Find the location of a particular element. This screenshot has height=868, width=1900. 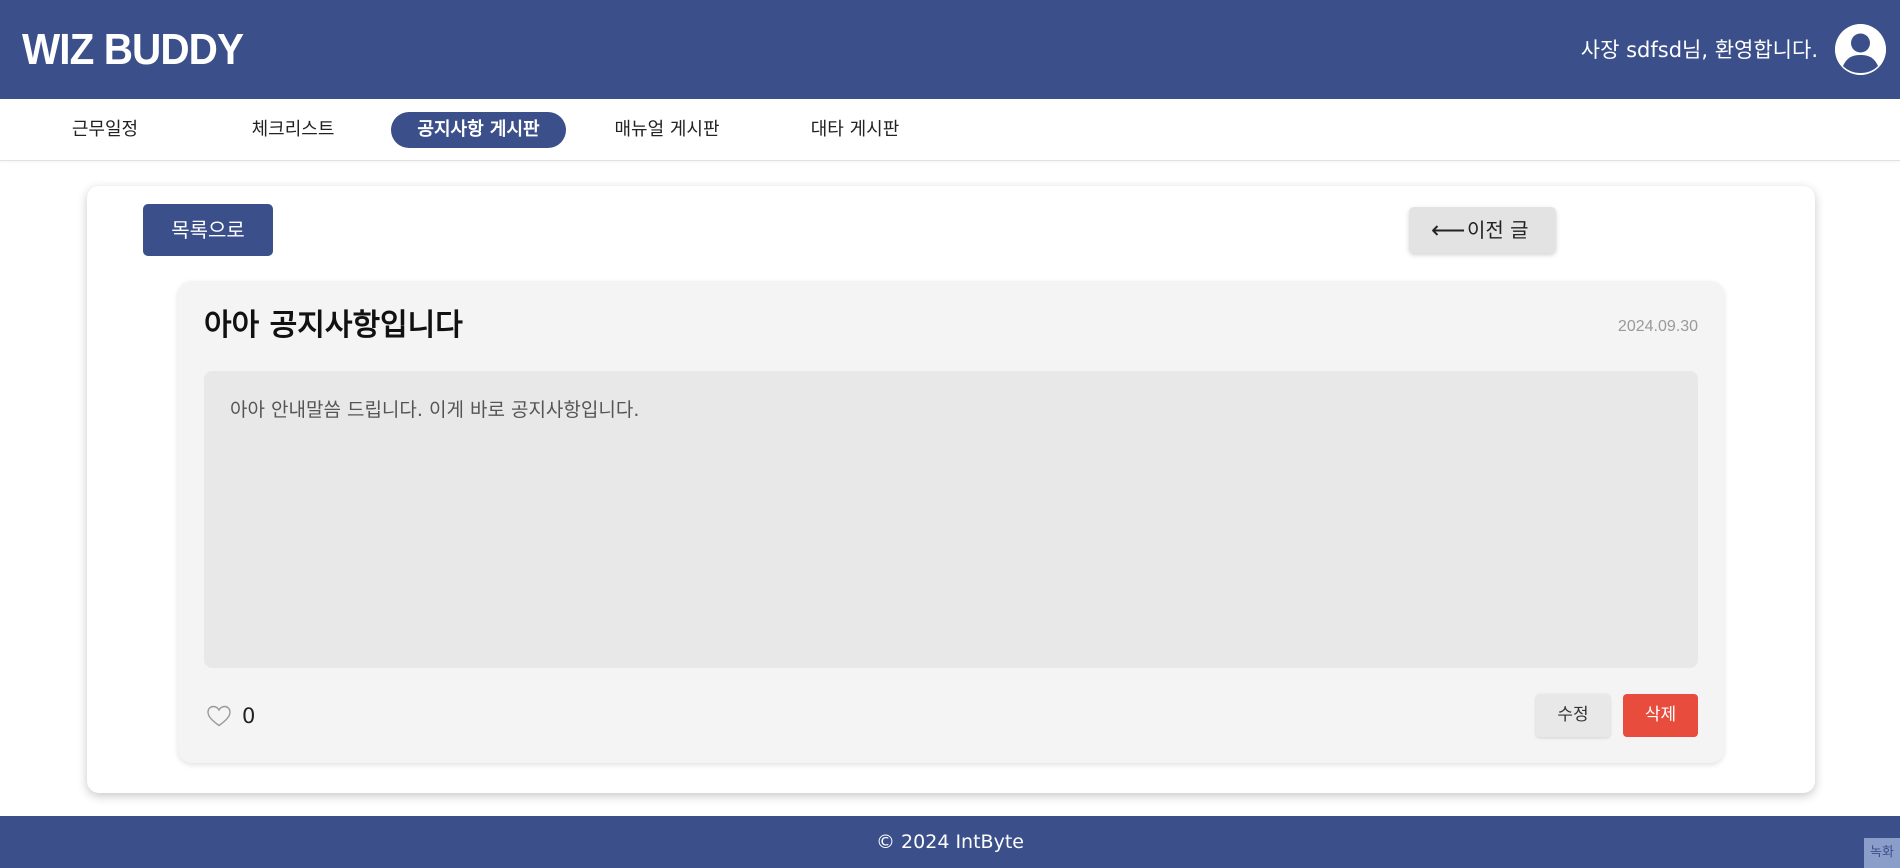

post-content: 아아 안내말씀 드립니다. 이게 바로 공지사항입니다. is located at coordinates (435, 410).